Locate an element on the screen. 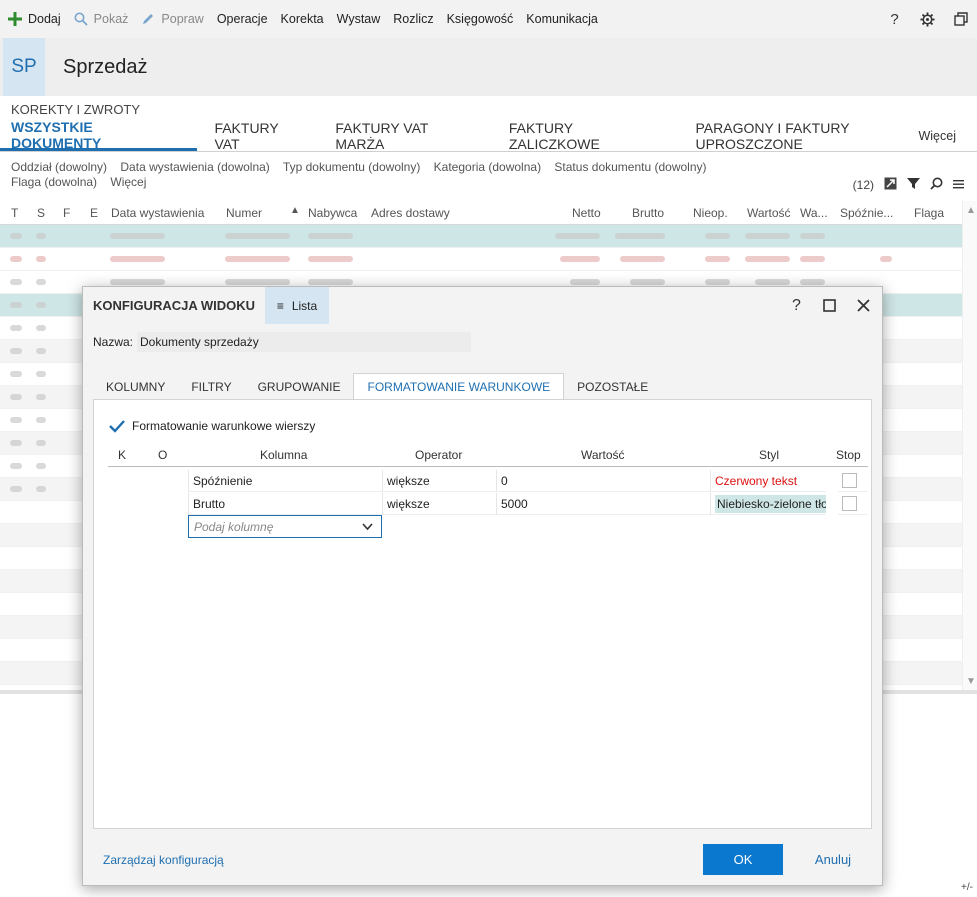  header-column: Kolumna is located at coordinates (284, 455).